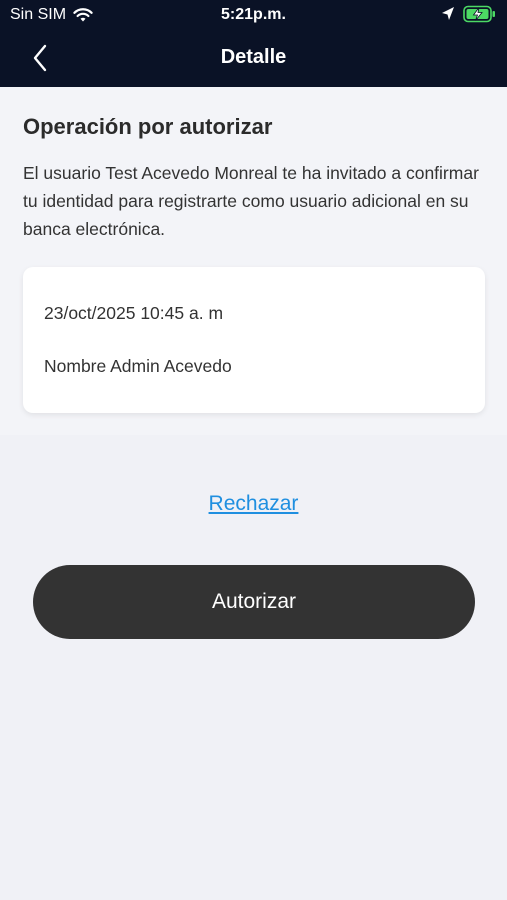 This screenshot has height=900, width=507. What do you see at coordinates (148, 126) in the screenshot?
I see `operation-heading: Operación por autorizar` at bounding box center [148, 126].